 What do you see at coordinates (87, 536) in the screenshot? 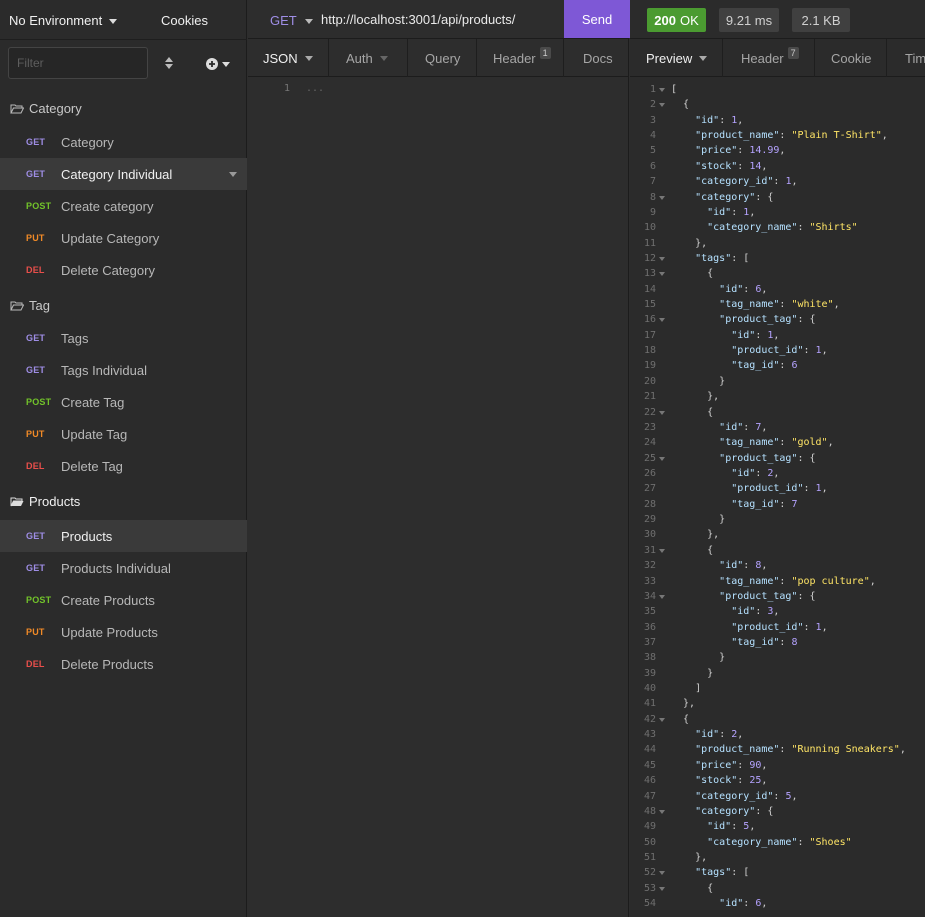
I see `request-item-label: Products` at bounding box center [87, 536].